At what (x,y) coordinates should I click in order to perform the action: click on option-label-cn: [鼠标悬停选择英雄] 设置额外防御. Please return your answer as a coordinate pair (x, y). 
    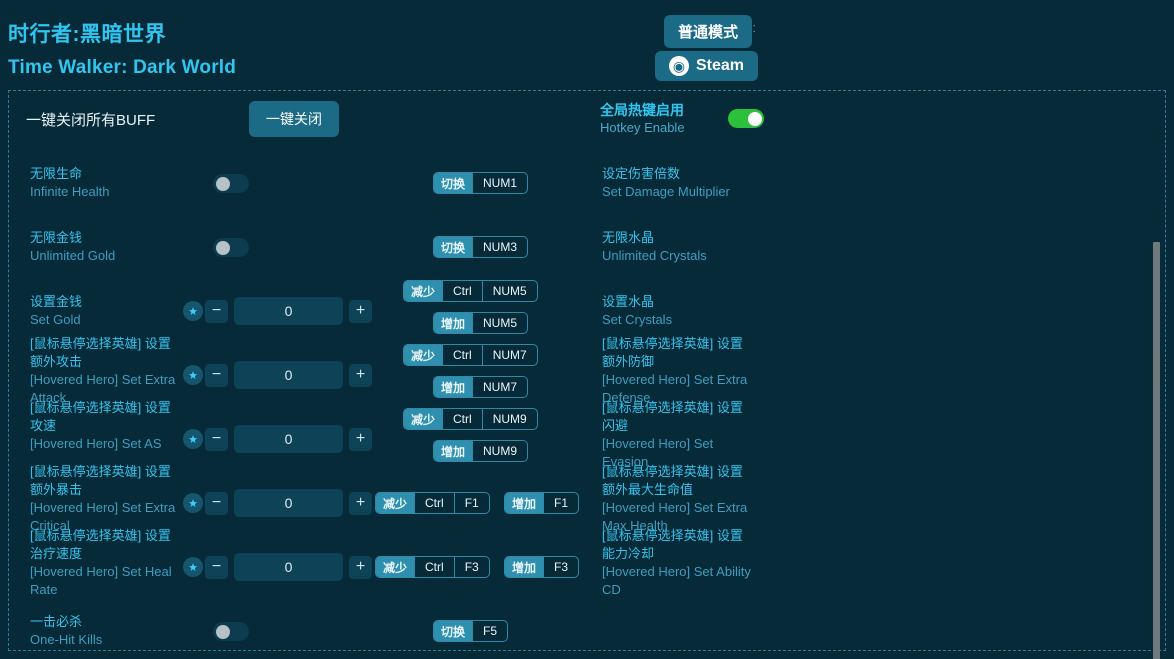
    Looking at the image, I should click on (672, 352).